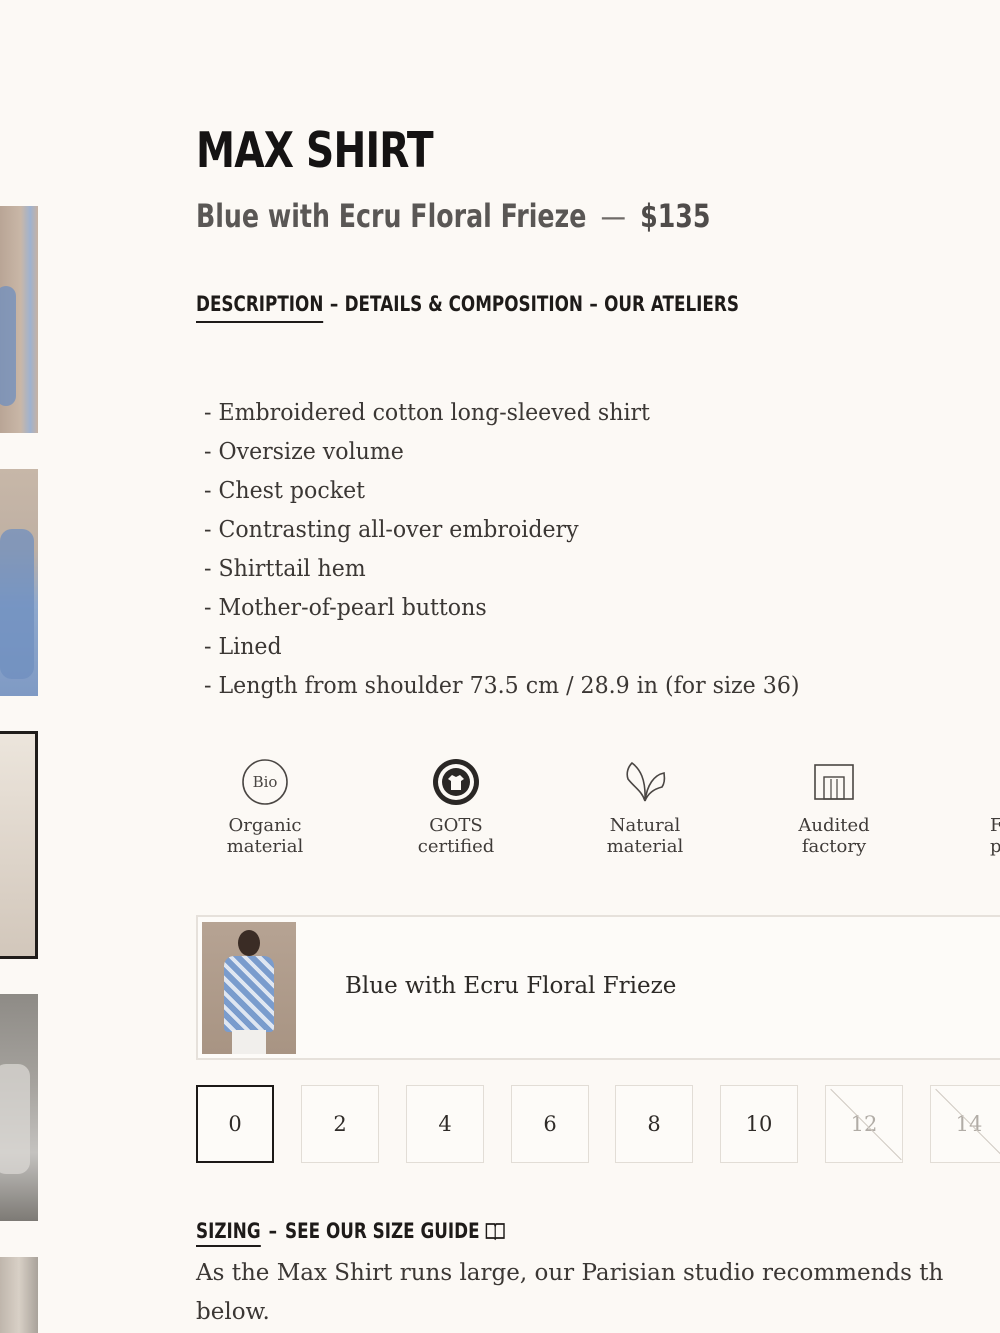 The width and height of the screenshot is (1000, 1333). What do you see at coordinates (671, 304) in the screenshot?
I see `tab-our-ateliers: OUR ATELIERS` at bounding box center [671, 304].